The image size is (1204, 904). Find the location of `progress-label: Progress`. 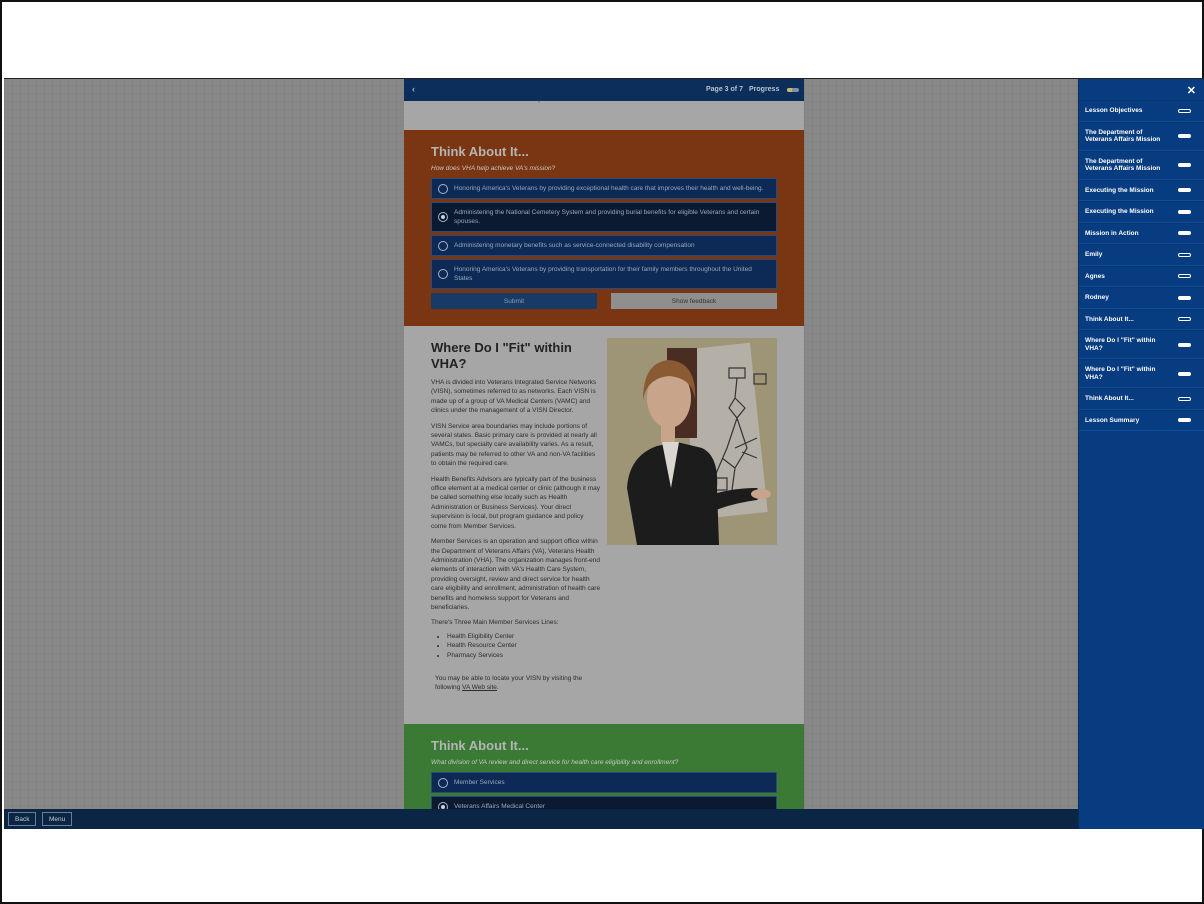

progress-label: Progress is located at coordinates (764, 89).